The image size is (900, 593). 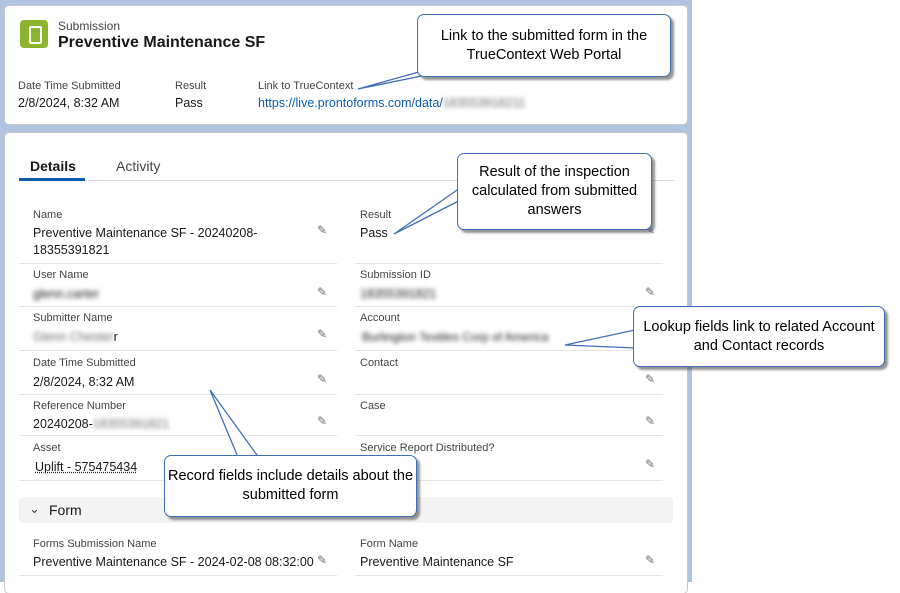 What do you see at coordinates (600, 339) in the screenshot?
I see `callout-pointer-lookup` at bounding box center [600, 339].